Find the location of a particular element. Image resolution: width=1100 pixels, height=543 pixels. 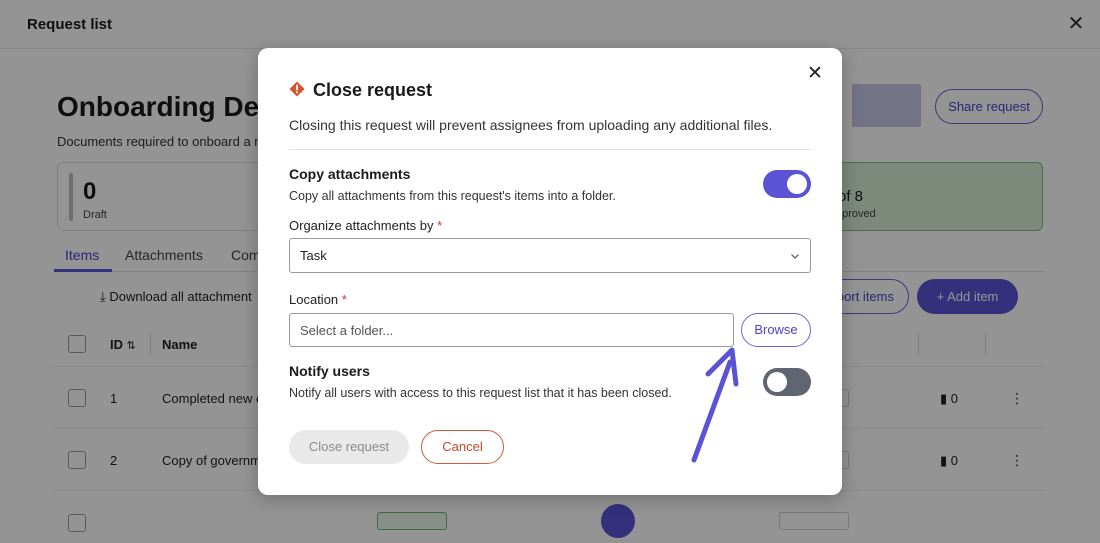

notify-users-title: Notify users is located at coordinates (329, 371).